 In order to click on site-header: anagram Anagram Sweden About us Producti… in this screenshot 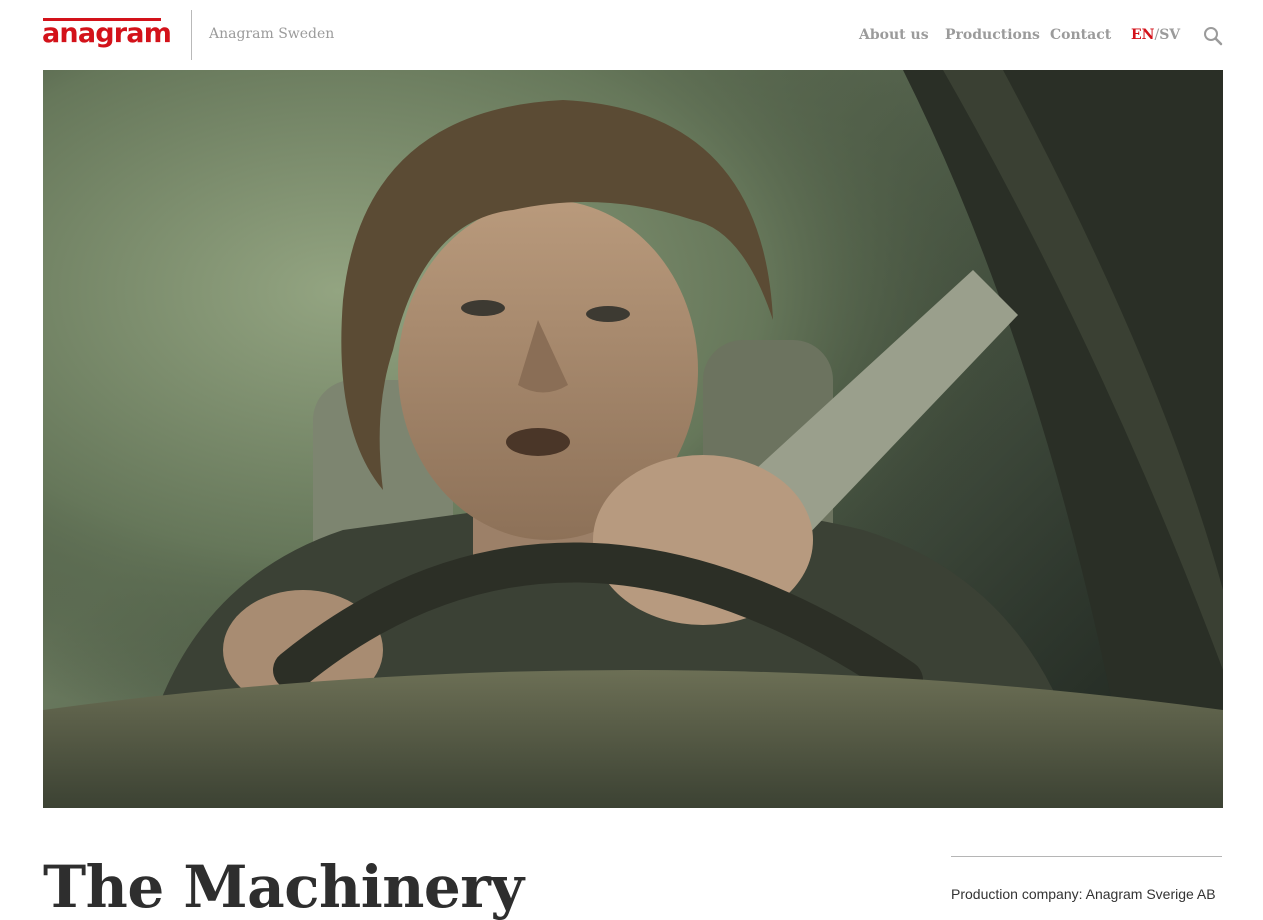, I will do `click(631, 35)`.